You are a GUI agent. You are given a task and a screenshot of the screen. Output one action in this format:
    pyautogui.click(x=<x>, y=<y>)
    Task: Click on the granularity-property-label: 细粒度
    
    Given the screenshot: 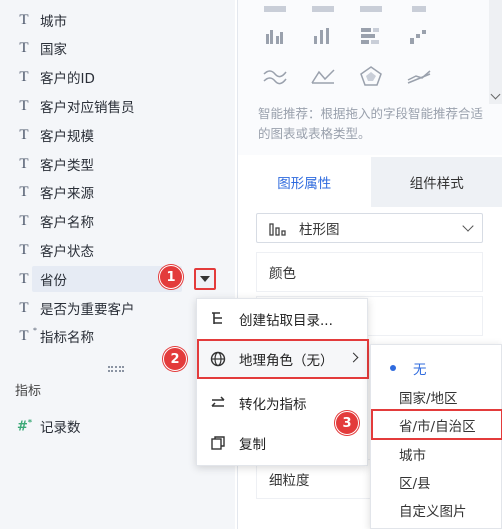 What is the action you would take?
    pyautogui.click(x=289, y=481)
    